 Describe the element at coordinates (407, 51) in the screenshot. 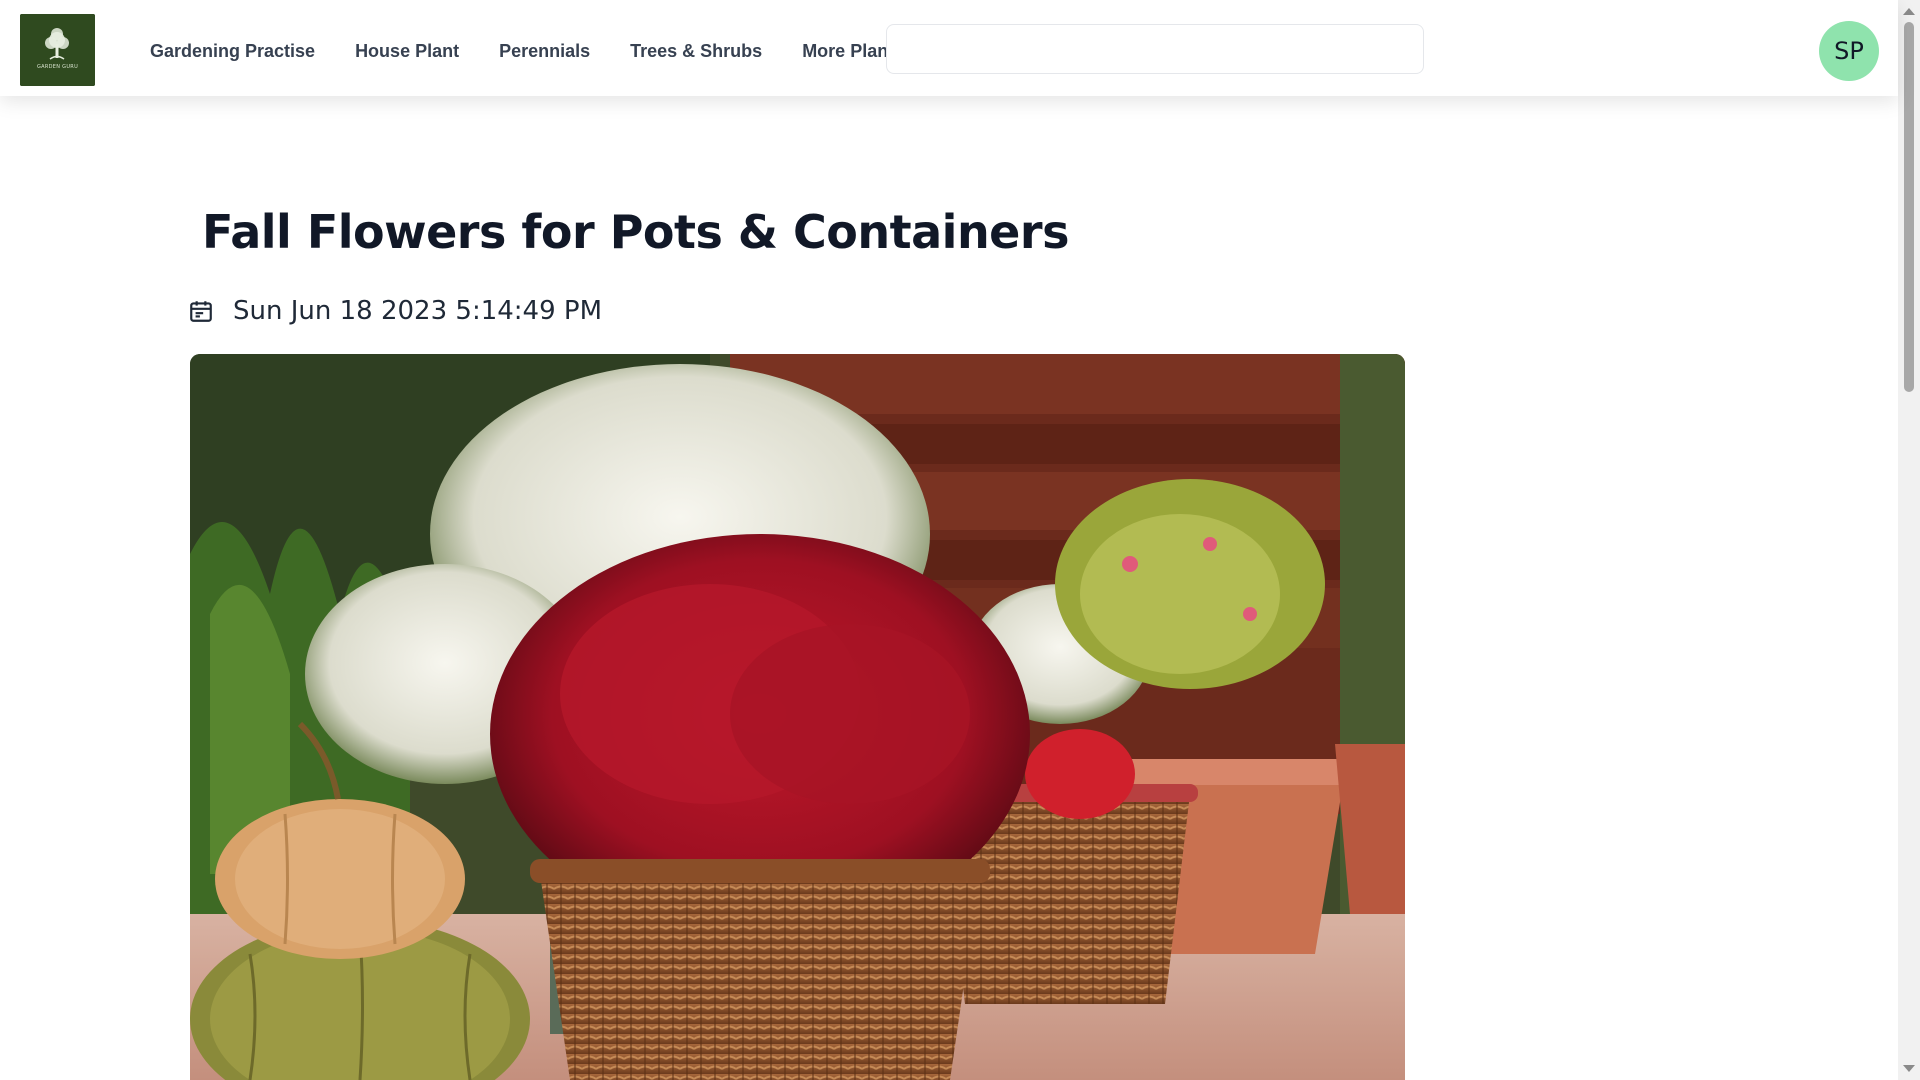

I see `nav-link-house-plant: House Plant` at that location.